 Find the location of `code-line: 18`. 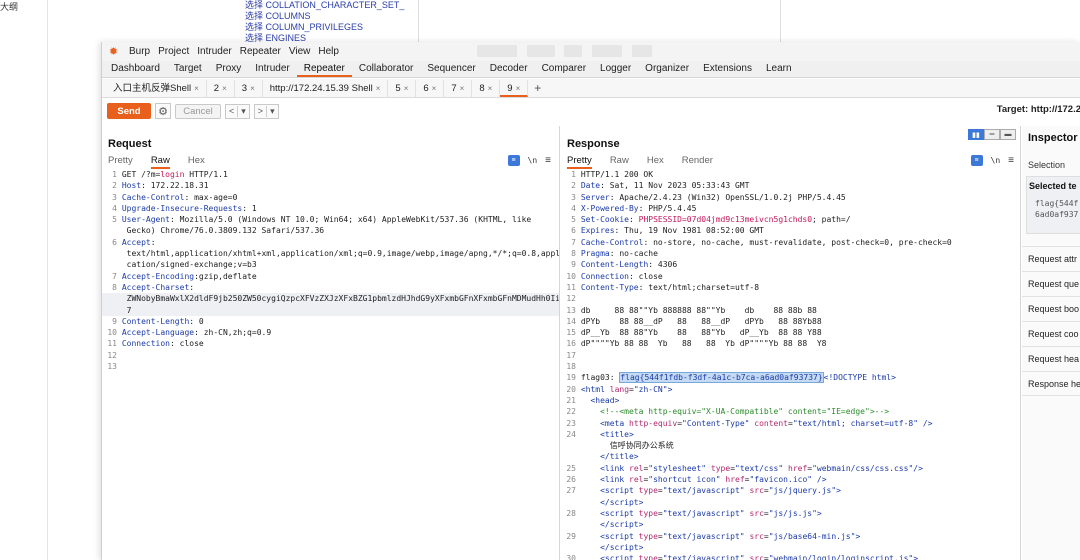

code-line: 18 is located at coordinates (571, 367).